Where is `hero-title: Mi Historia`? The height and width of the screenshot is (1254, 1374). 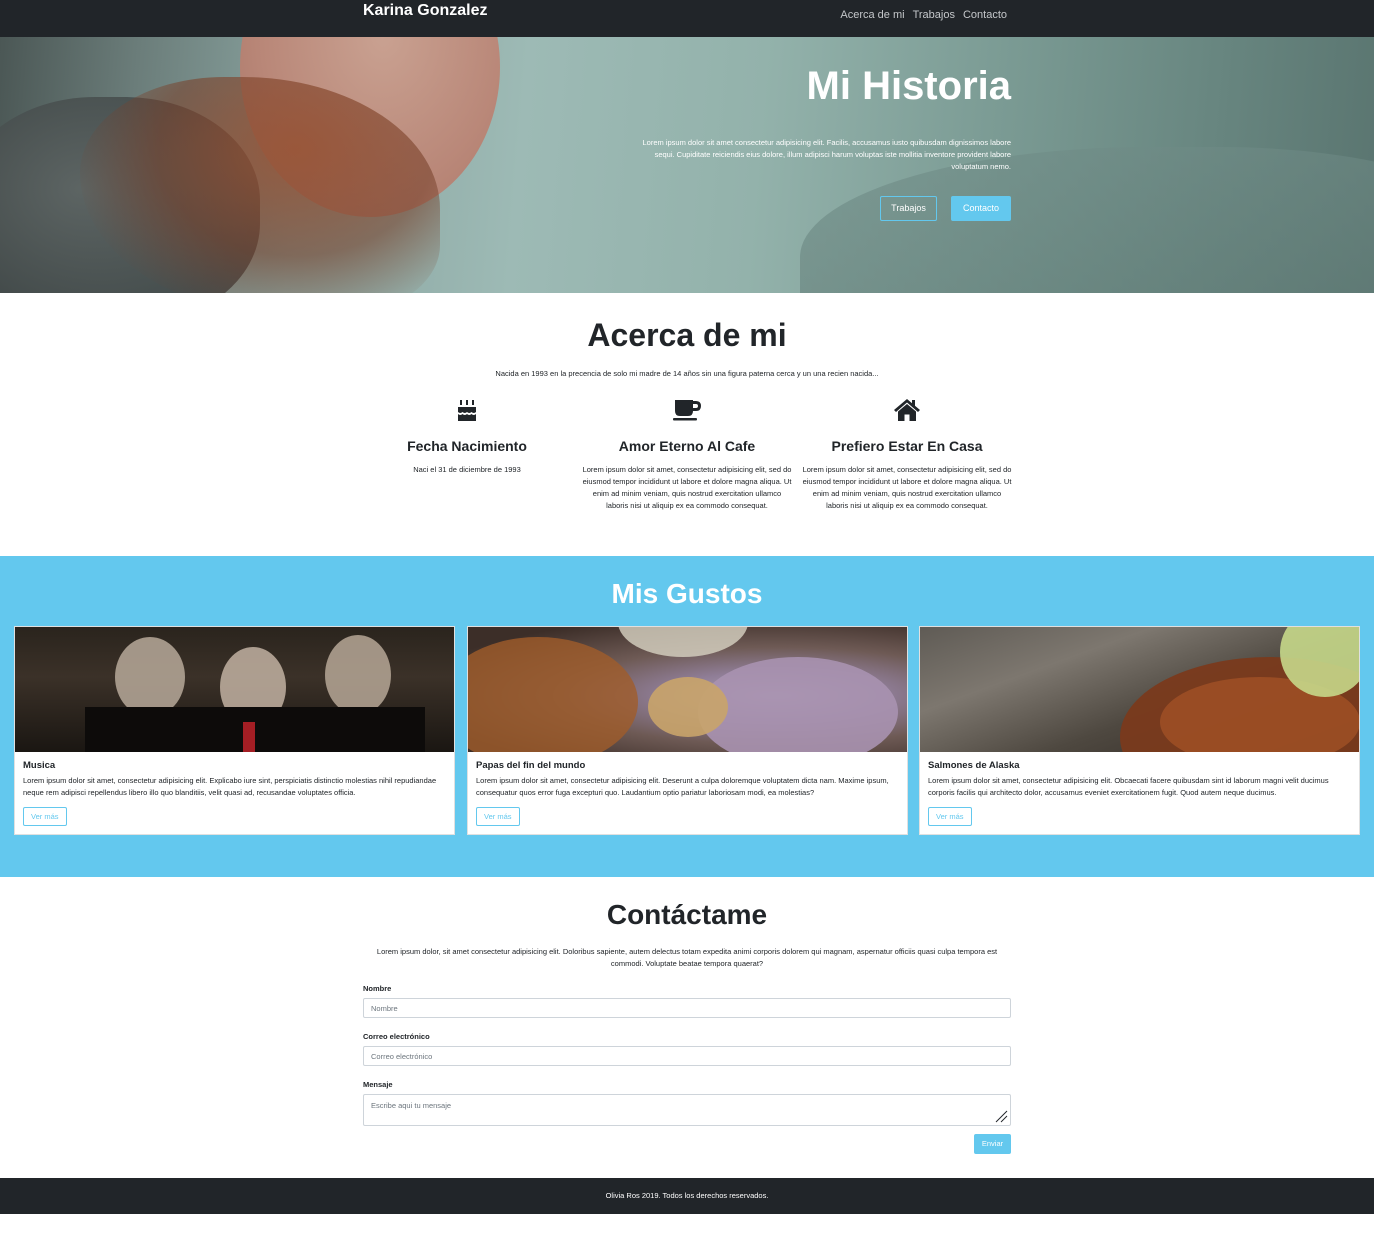
hero-title: Mi Historia is located at coordinates (908, 86).